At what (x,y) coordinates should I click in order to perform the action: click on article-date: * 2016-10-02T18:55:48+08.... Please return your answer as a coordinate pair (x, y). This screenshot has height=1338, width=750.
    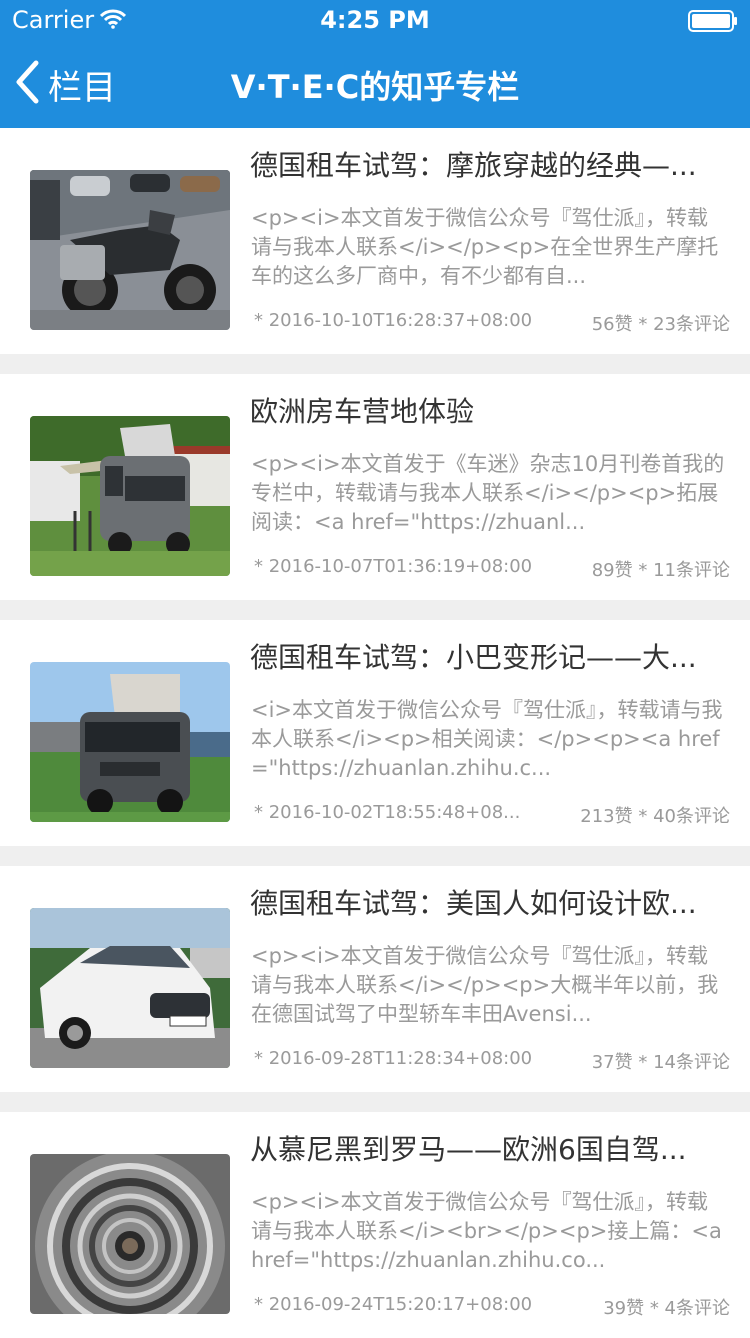
    Looking at the image, I should click on (387, 812).